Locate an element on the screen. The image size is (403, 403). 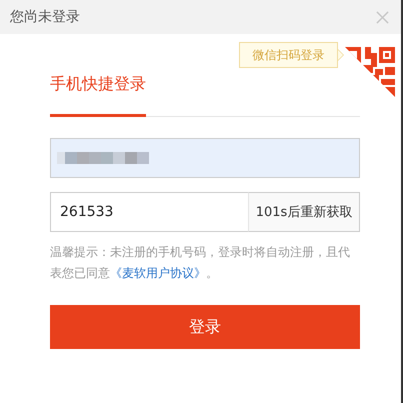
login-button: 登录 is located at coordinates (205, 327).